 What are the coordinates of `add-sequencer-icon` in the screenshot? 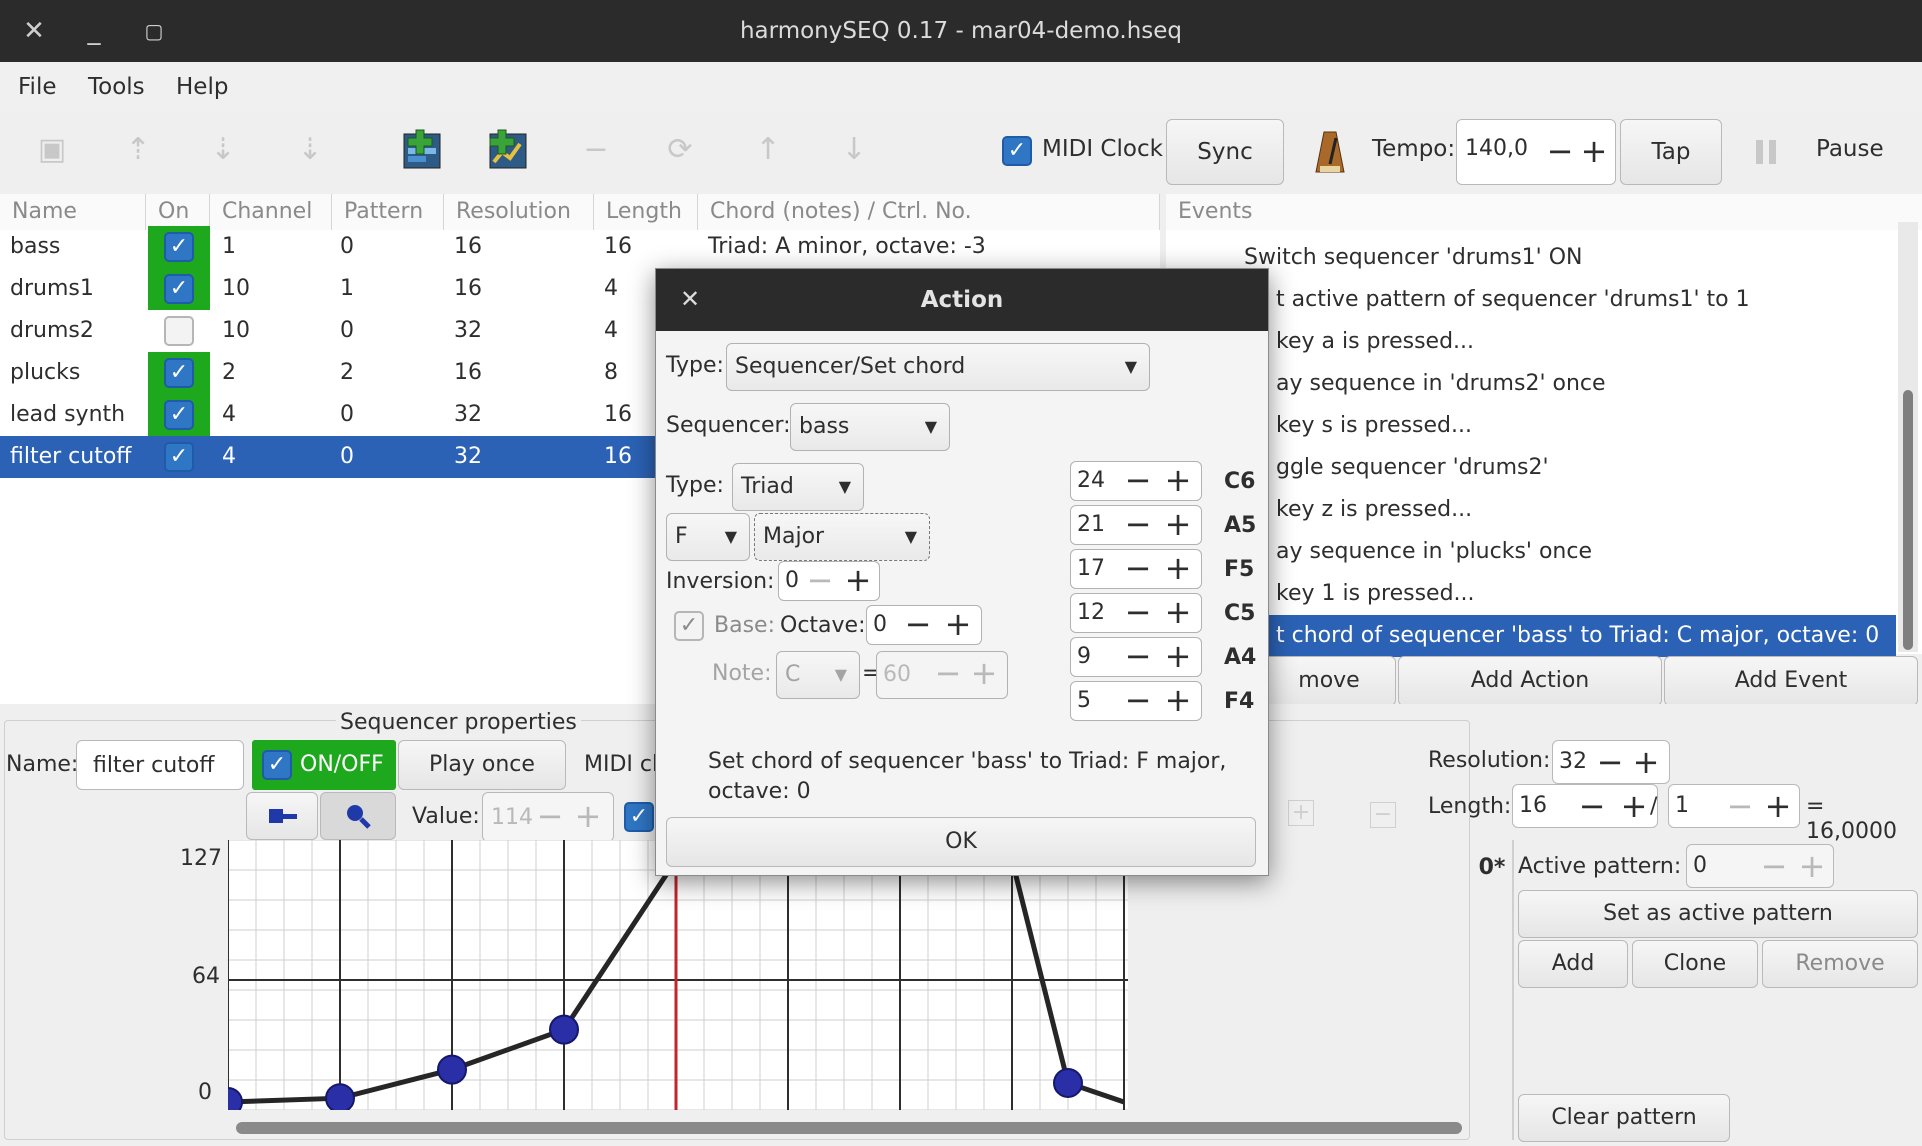 It's located at (423, 151).